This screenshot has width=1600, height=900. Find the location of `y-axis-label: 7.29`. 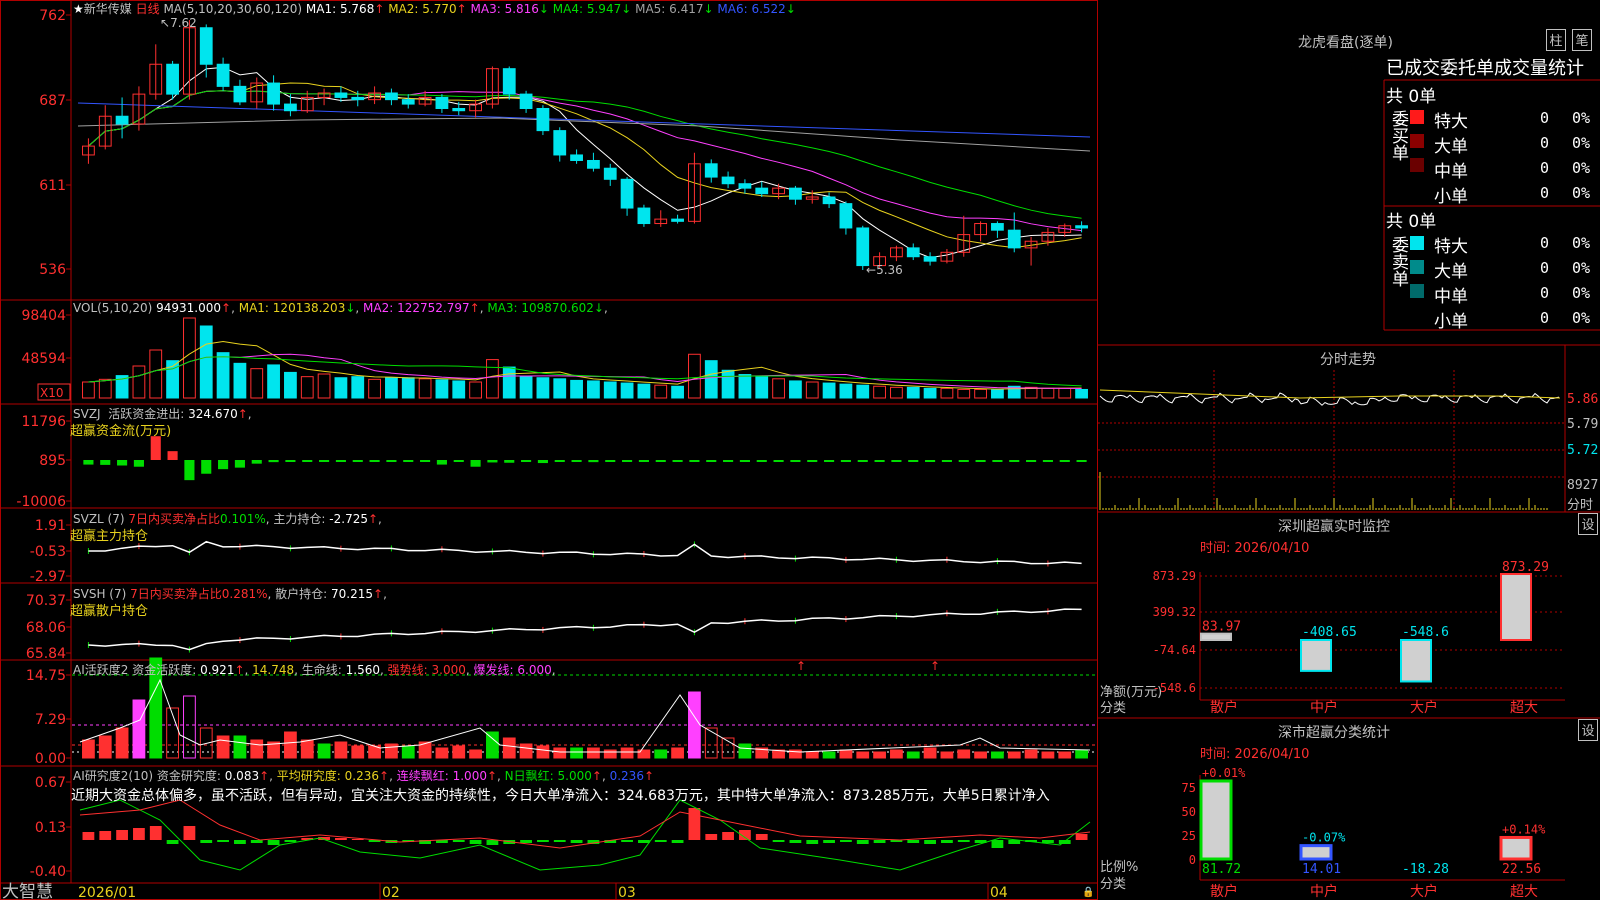

y-axis-label: 7.29 is located at coordinates (50, 720).